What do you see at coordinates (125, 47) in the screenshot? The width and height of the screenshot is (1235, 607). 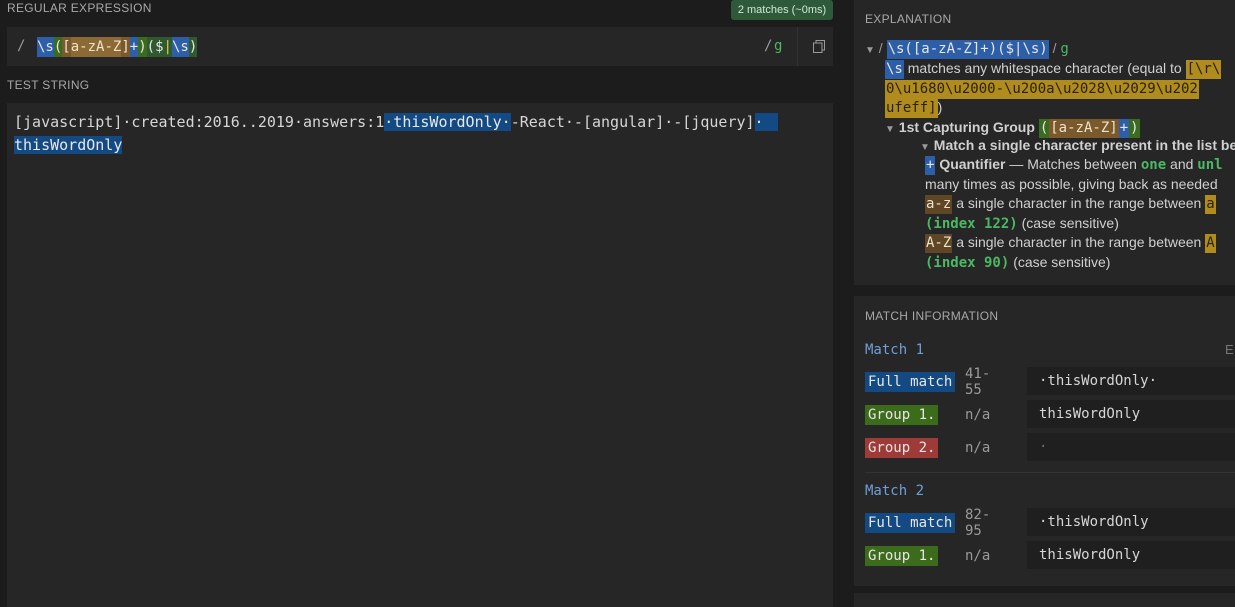 I see `regex-token-set-close: ]` at bounding box center [125, 47].